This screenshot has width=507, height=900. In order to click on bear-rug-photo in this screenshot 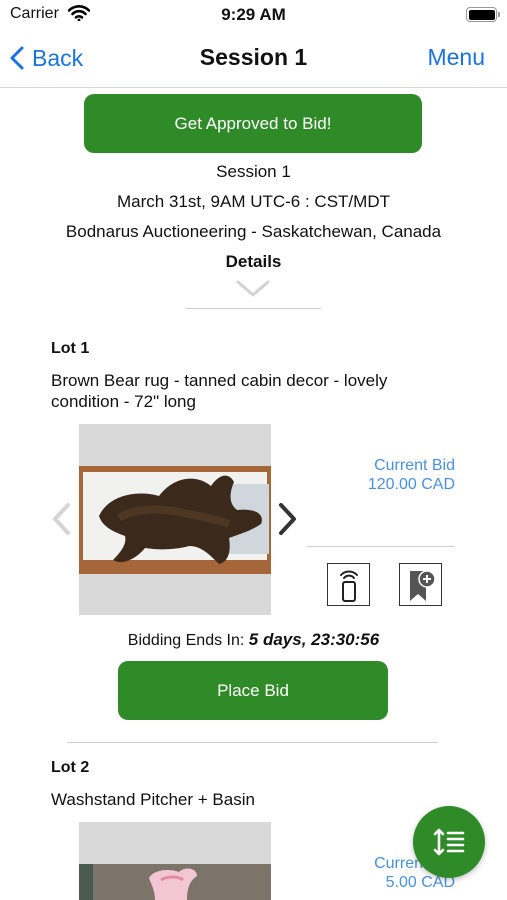, I will do `click(175, 519)`.